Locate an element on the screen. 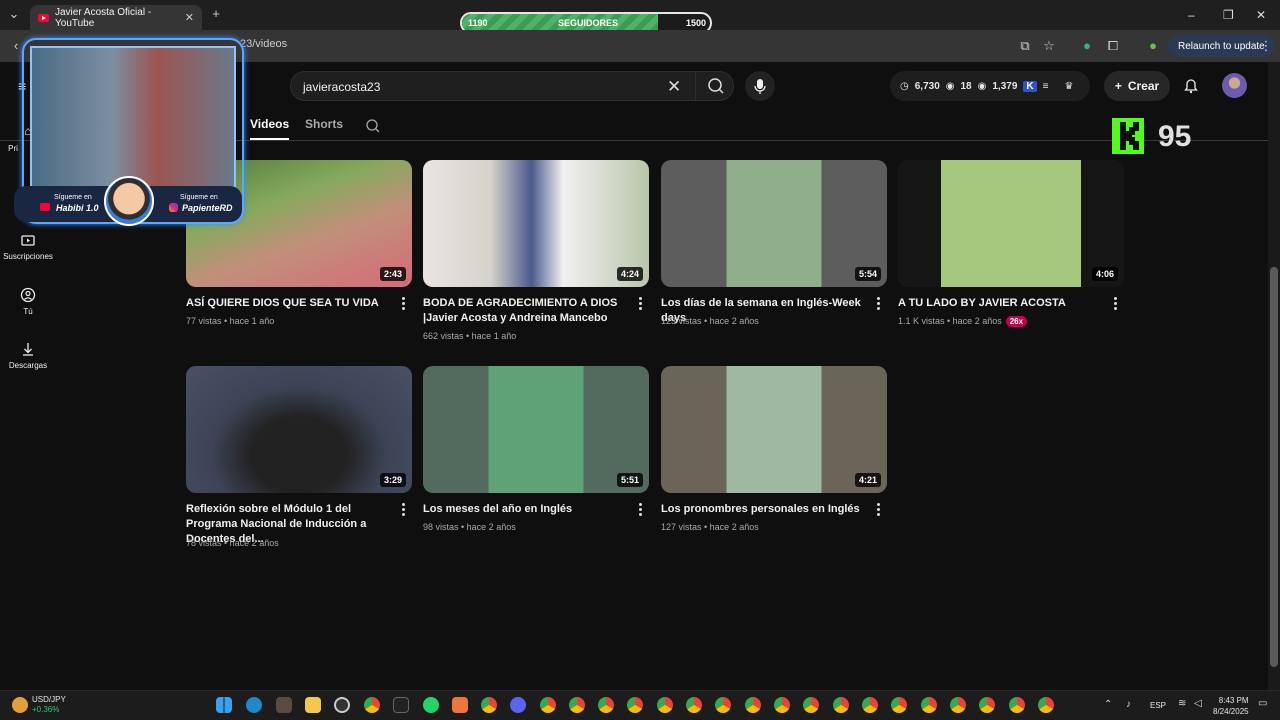 The height and width of the screenshot is (720, 1280). restore-icon: ❐ is located at coordinates (1228, 15).